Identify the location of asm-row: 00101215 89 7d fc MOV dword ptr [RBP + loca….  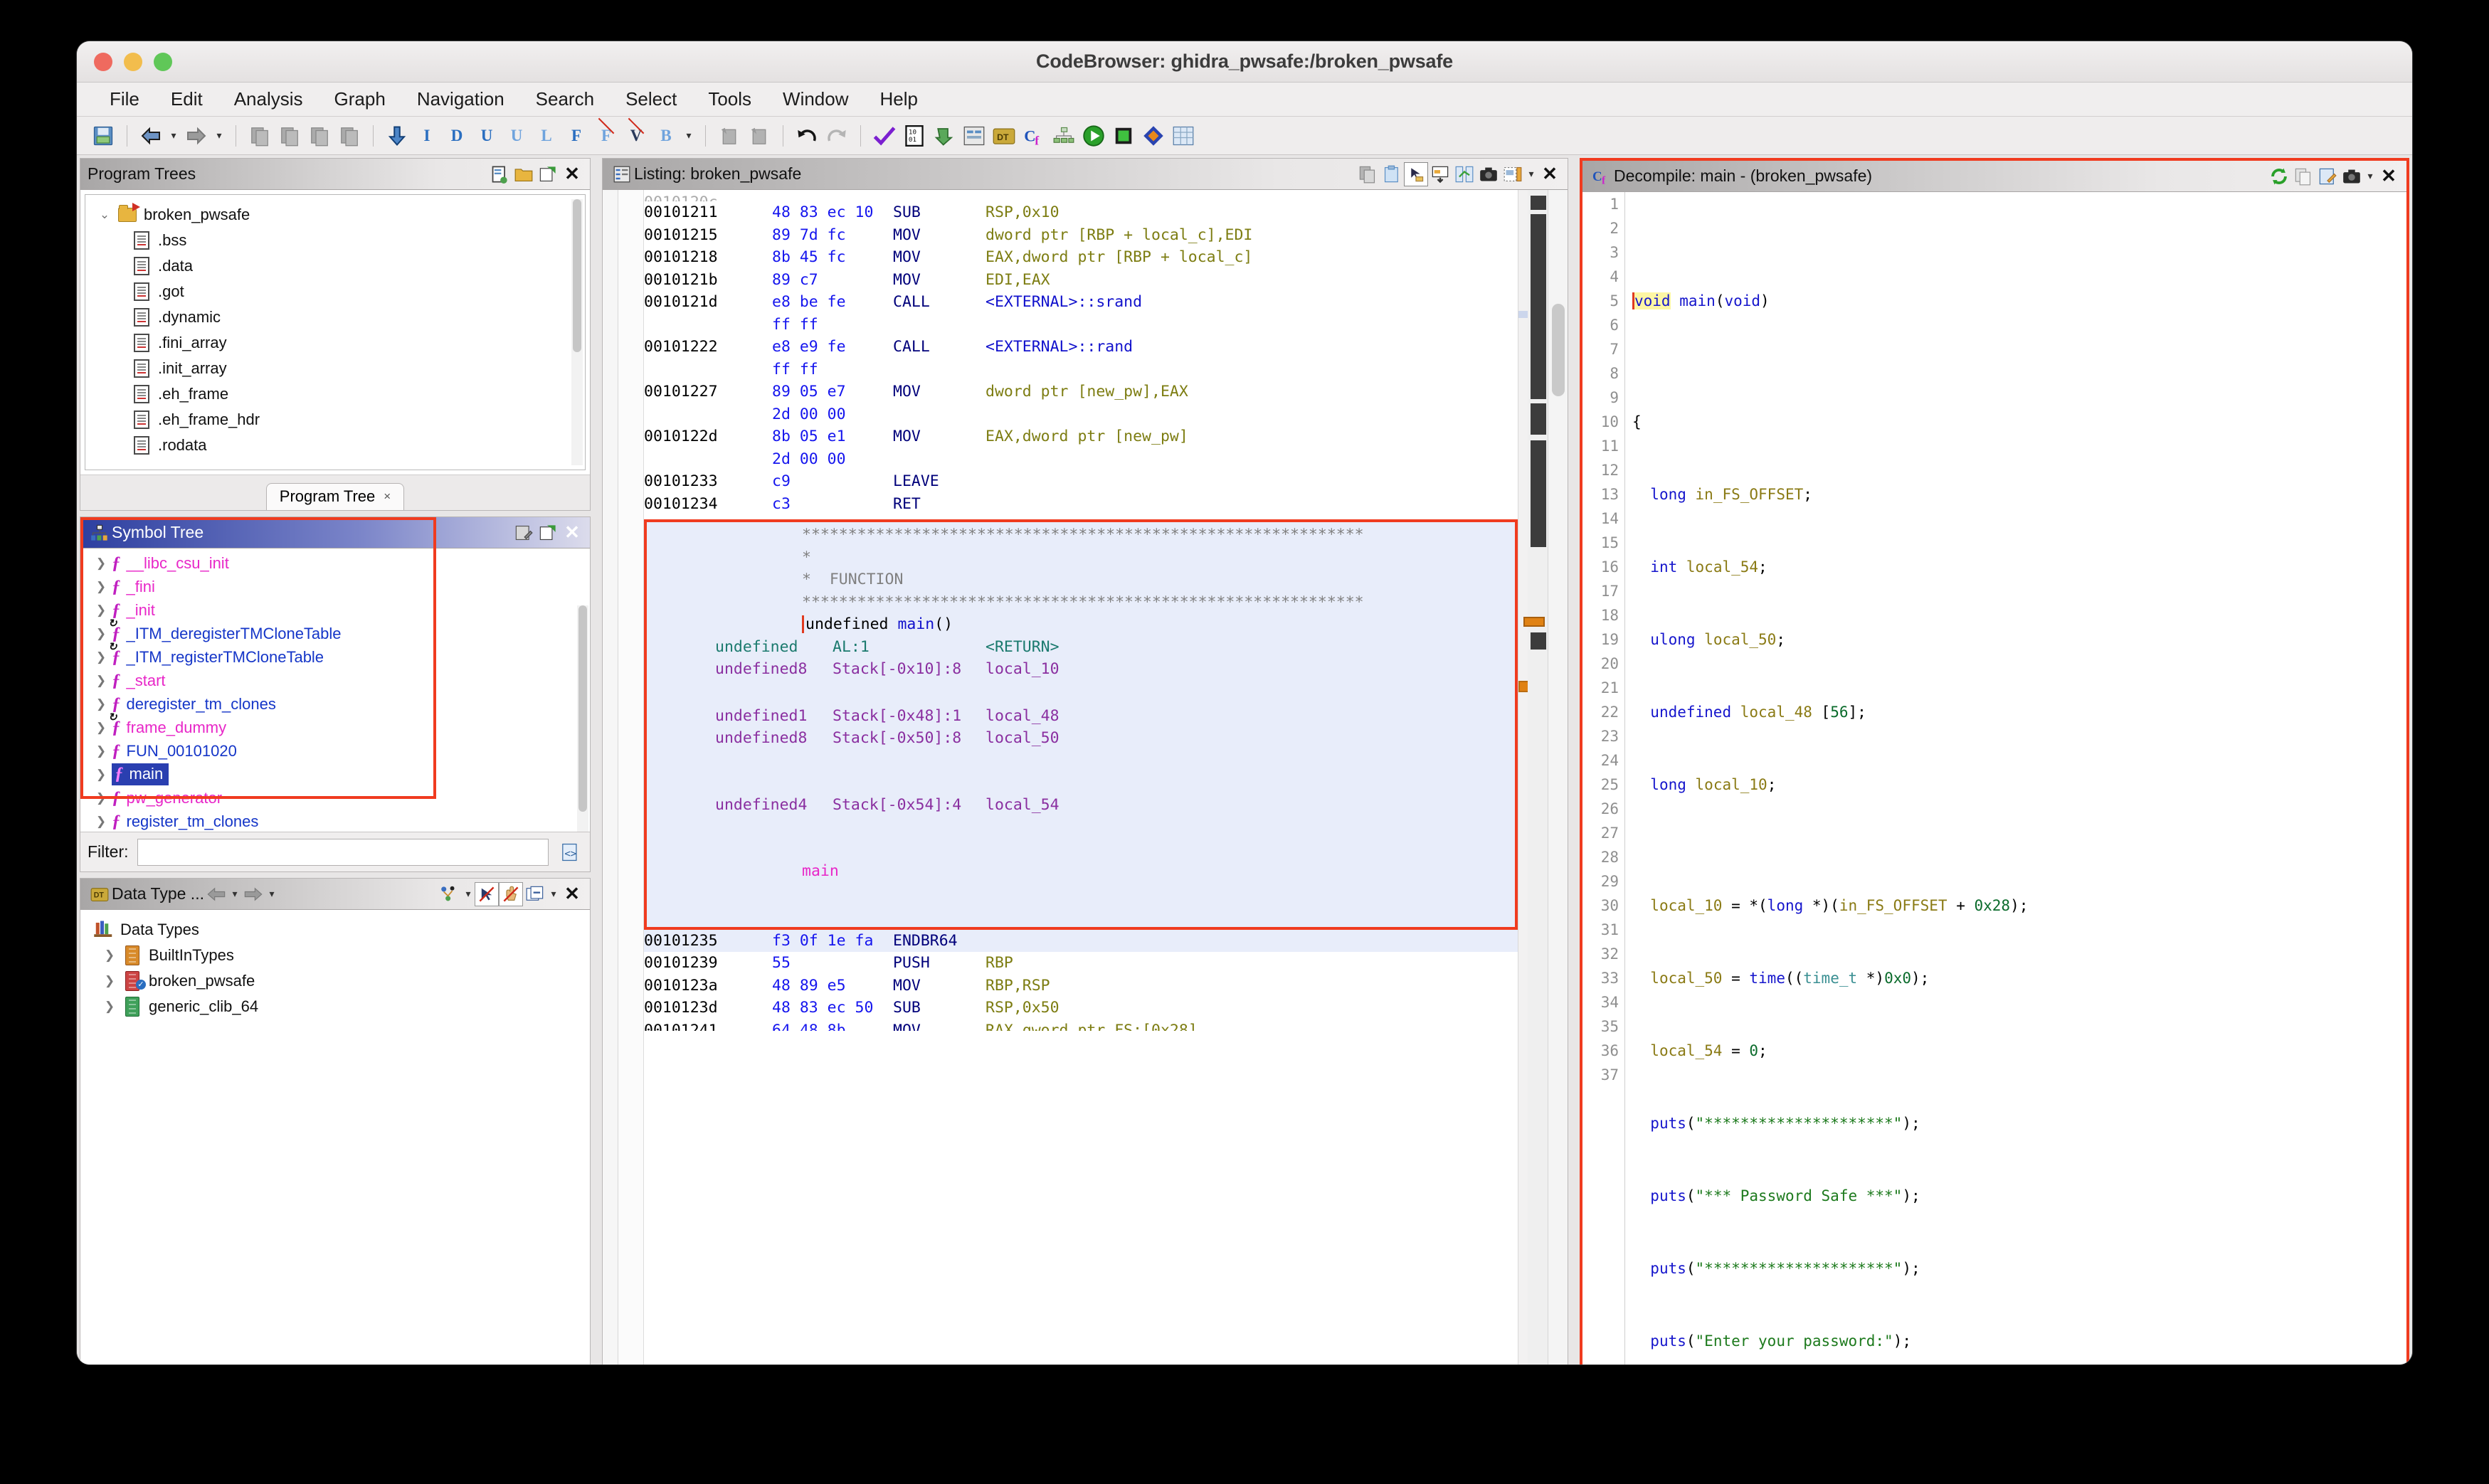
(1081, 235).